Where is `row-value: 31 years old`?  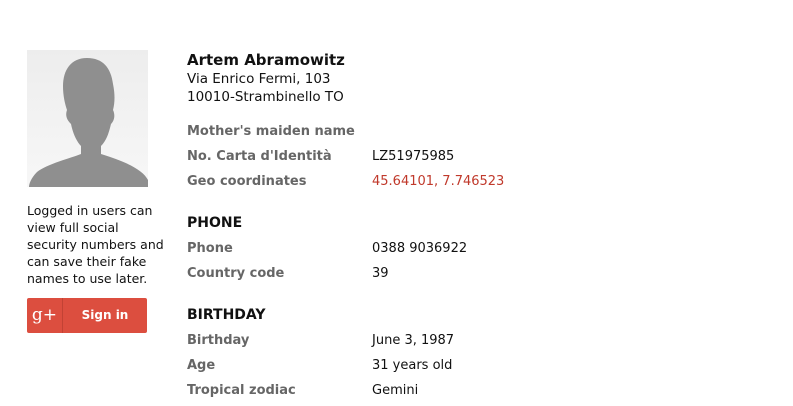 row-value: 31 years old is located at coordinates (412, 365).